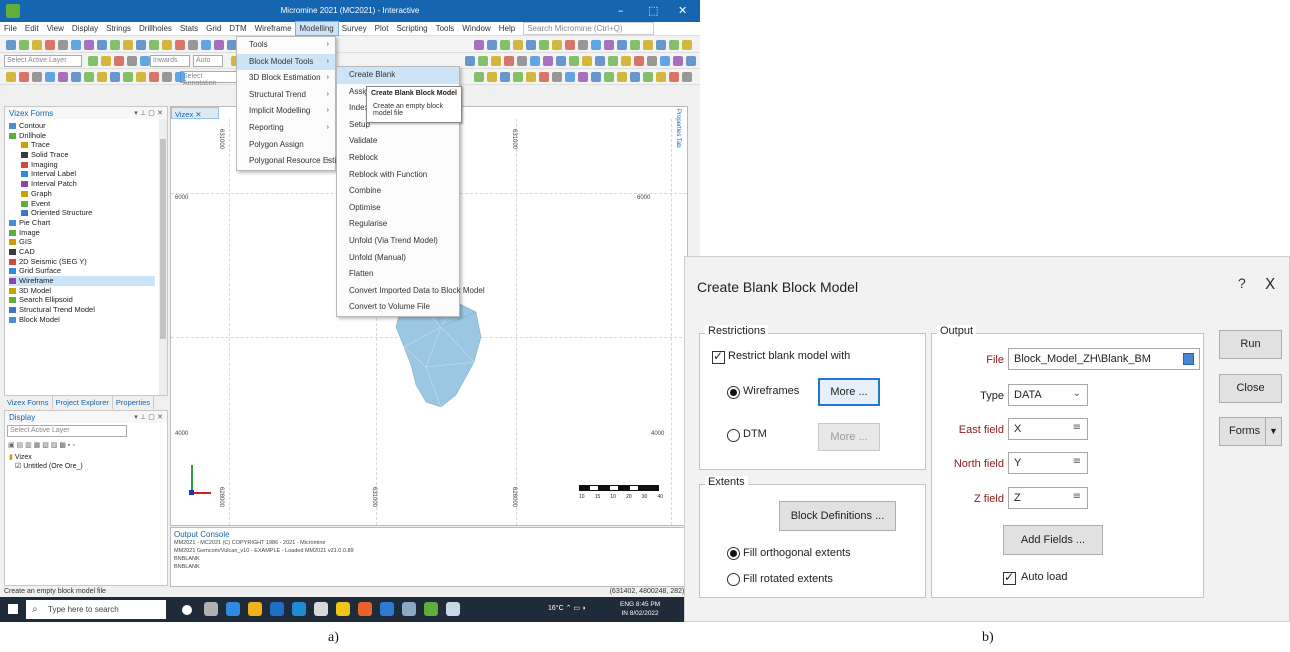 Image resolution: width=1290 pixels, height=652 pixels. Describe the element at coordinates (567, 608) in the screenshot. I see `system-tray: 16°C ⌃ ▭ ◗` at that location.